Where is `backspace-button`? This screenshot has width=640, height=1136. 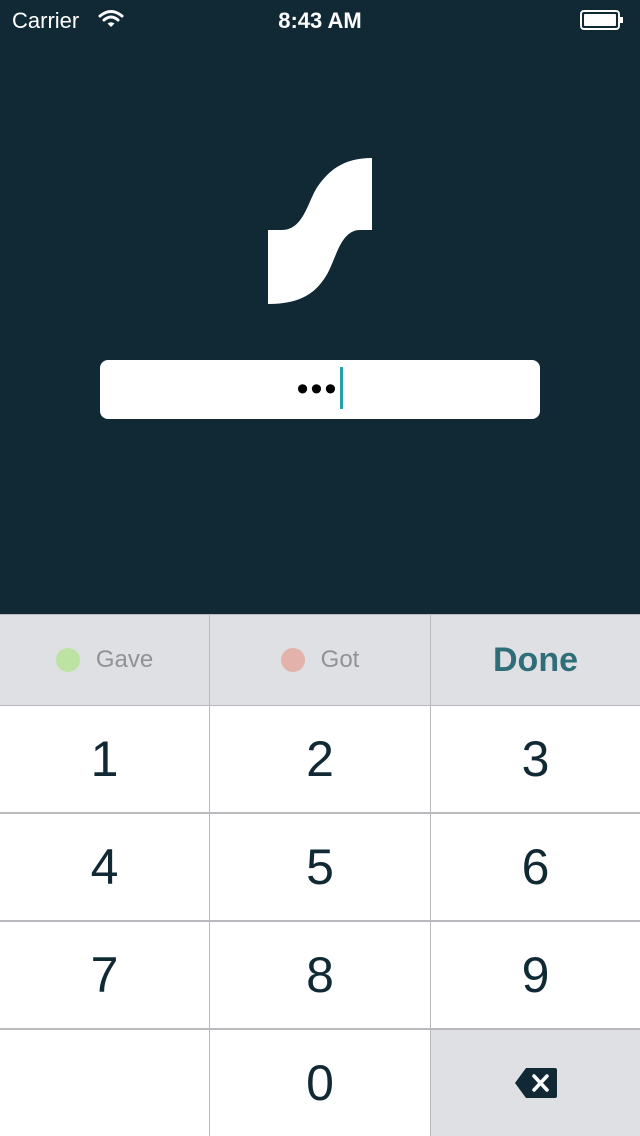
backspace-button is located at coordinates (535, 1083).